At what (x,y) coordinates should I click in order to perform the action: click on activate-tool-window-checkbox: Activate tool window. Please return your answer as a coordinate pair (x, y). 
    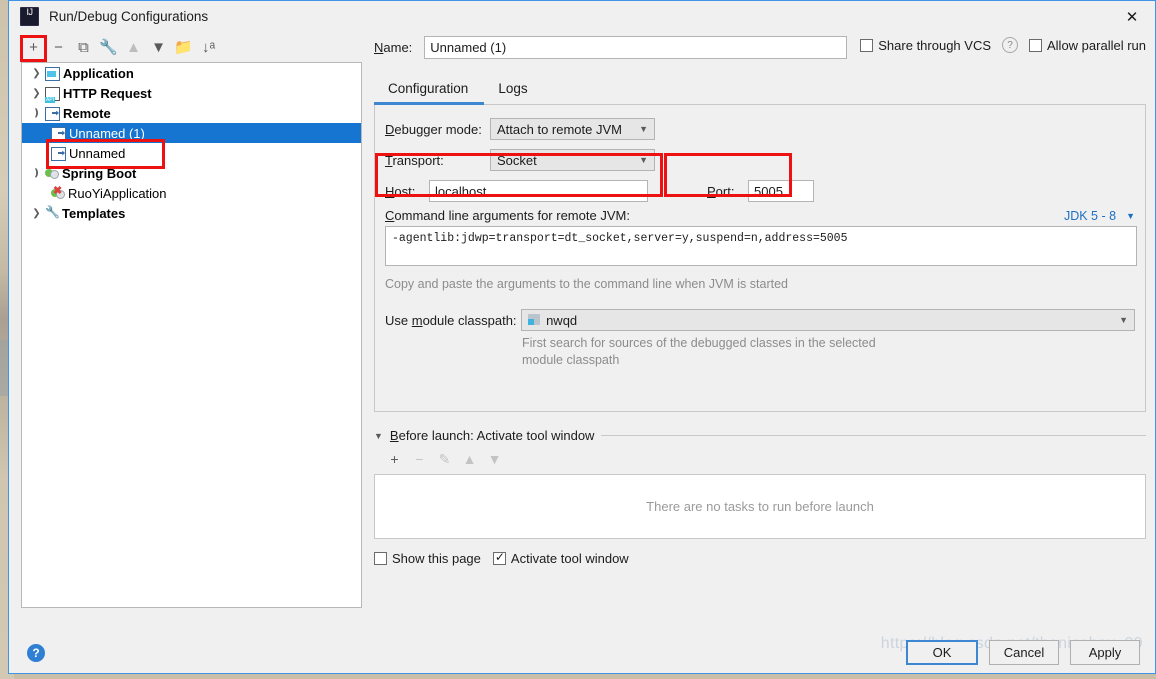
    Looking at the image, I should click on (560, 558).